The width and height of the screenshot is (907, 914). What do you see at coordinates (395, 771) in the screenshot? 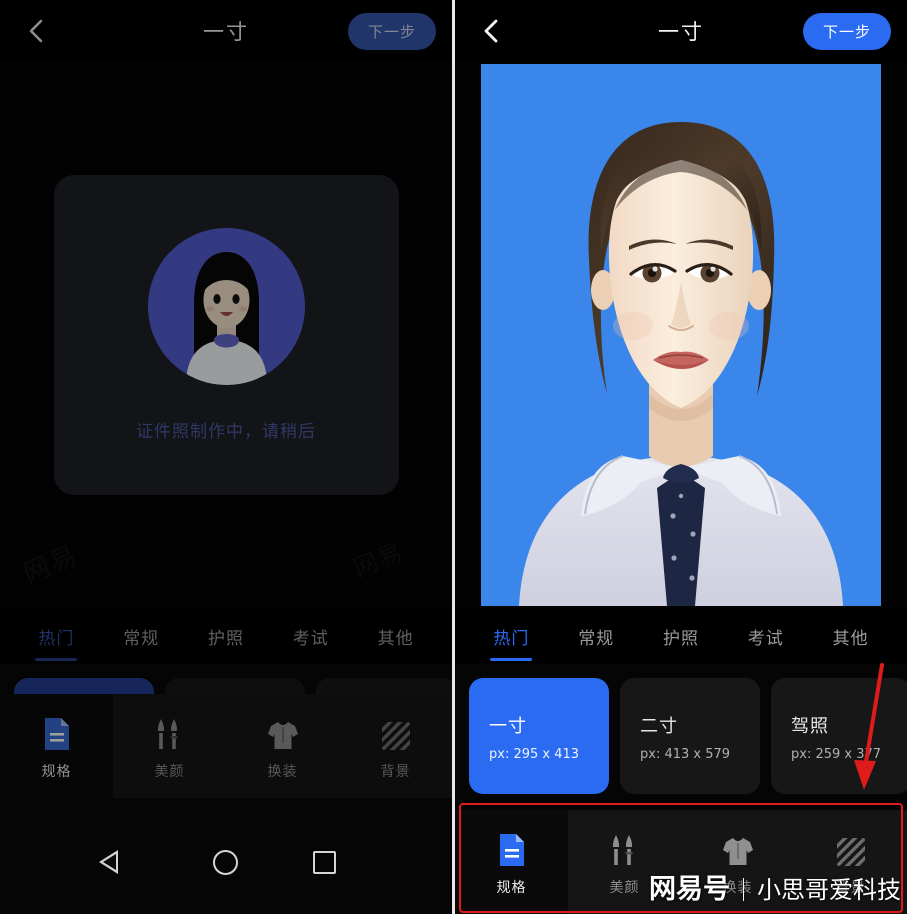
I see `toolbar-label: 背景` at bounding box center [395, 771].